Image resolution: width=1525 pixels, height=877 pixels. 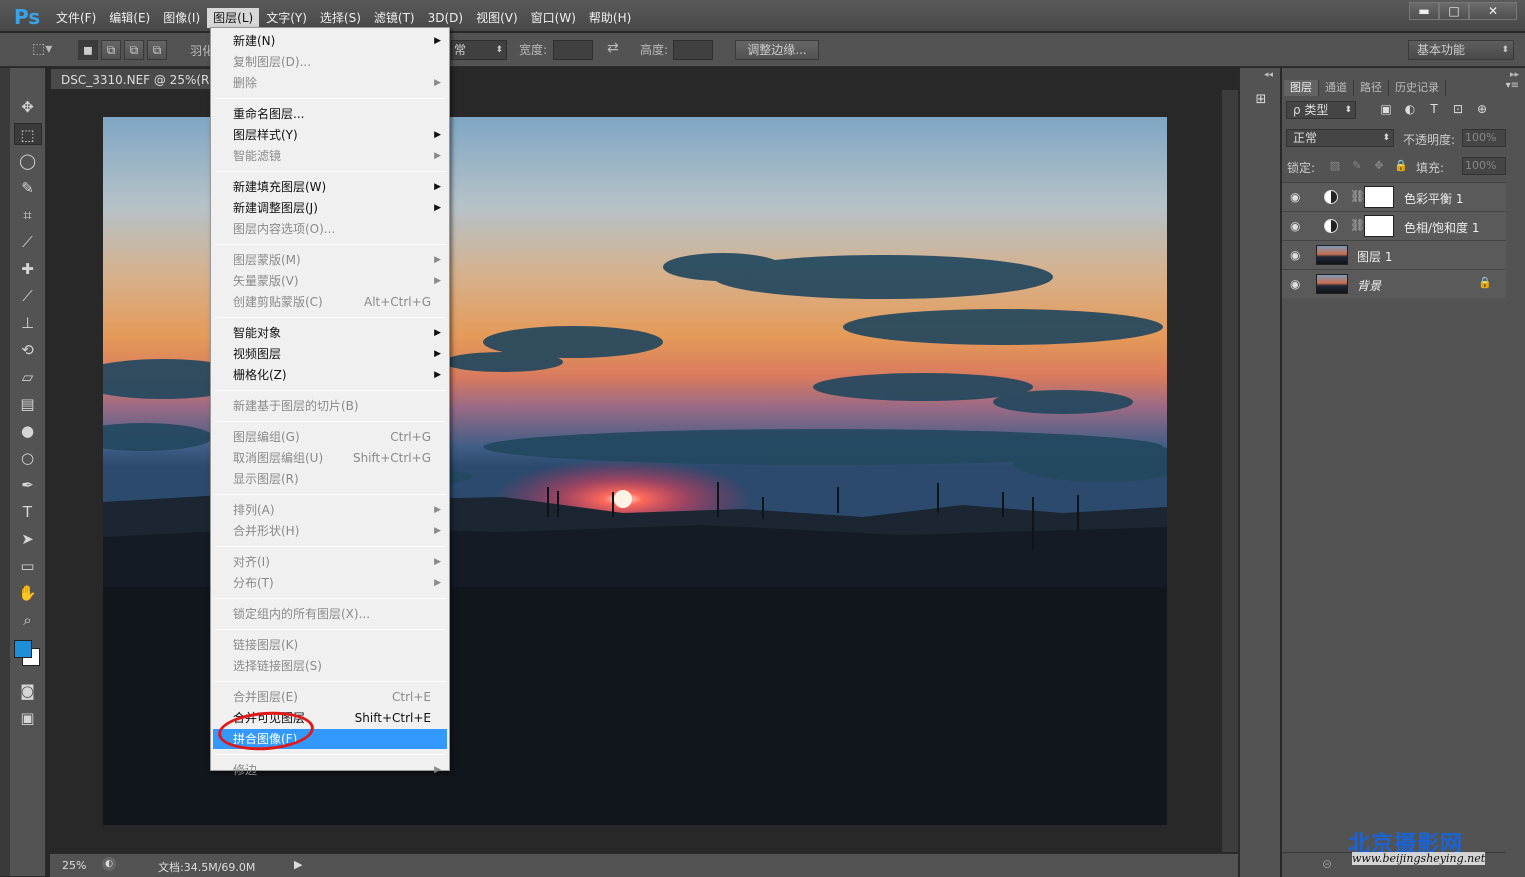 I want to click on fill-input: 100%, so click(x=1484, y=166).